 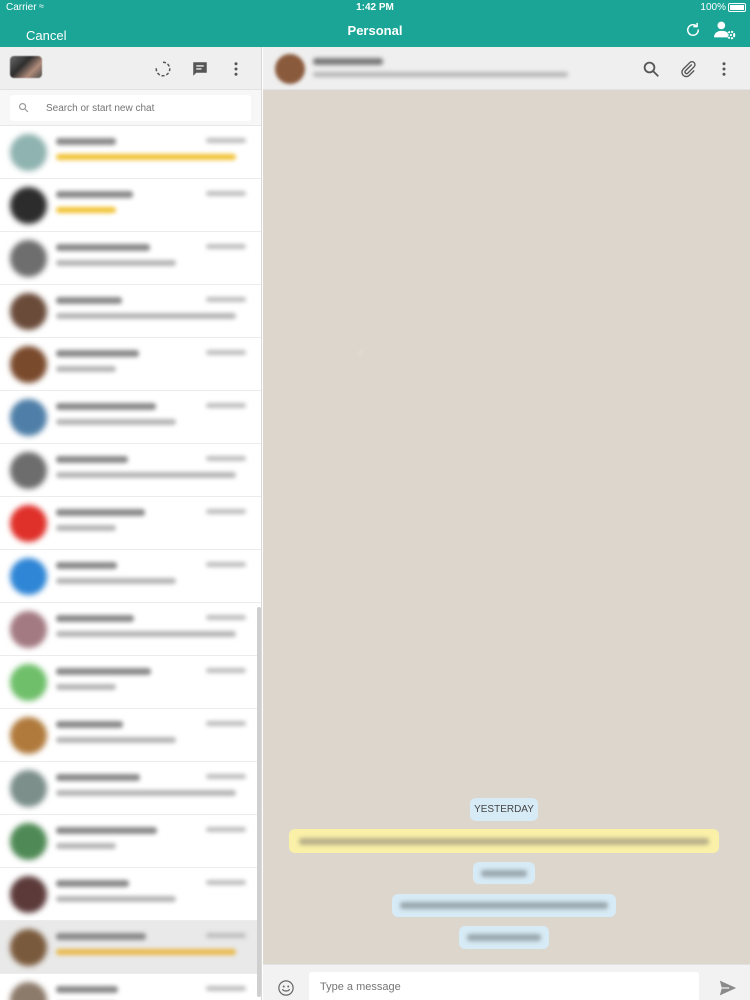 What do you see at coordinates (693, 30) in the screenshot?
I see `refresh-icon` at bounding box center [693, 30].